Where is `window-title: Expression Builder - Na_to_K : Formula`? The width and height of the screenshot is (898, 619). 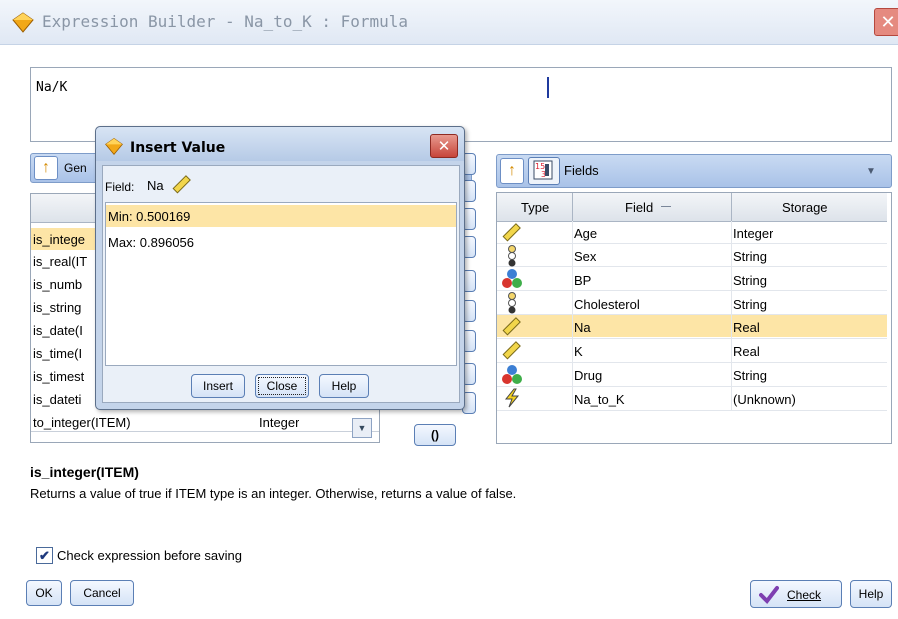
window-title: Expression Builder - Na_to_K : Formula is located at coordinates (225, 21).